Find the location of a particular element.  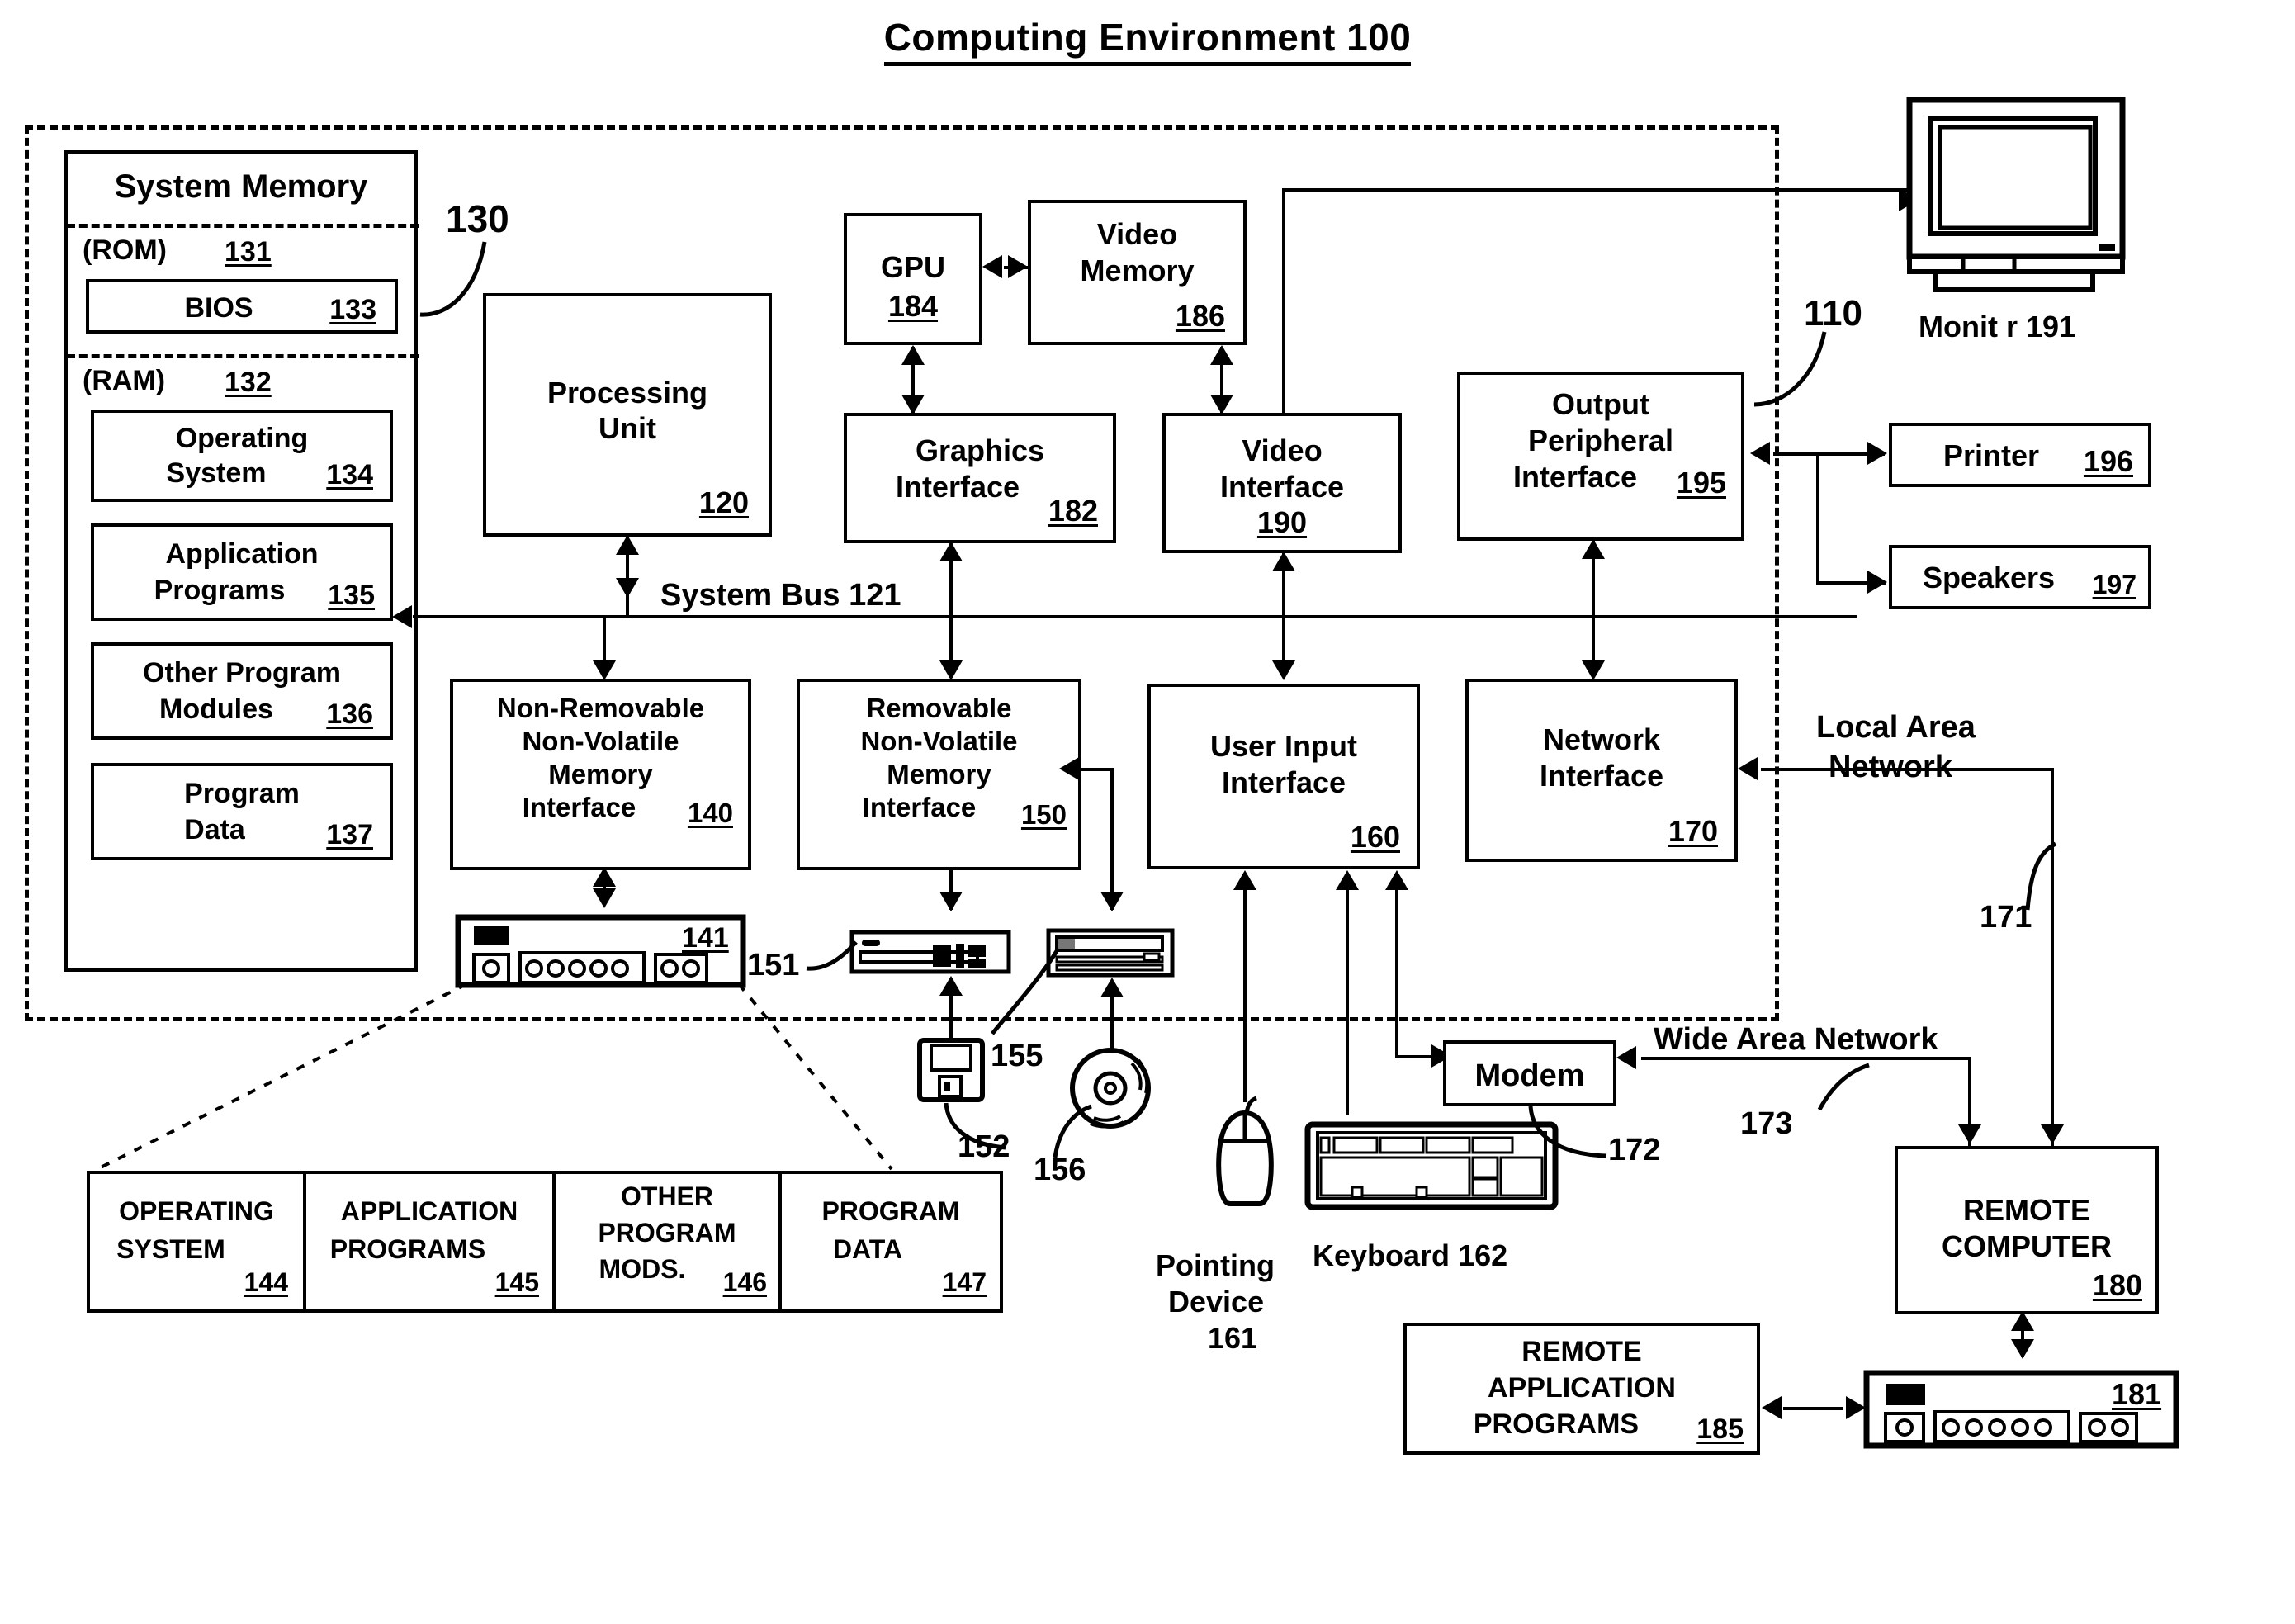

arrow-up-userinput-modem is located at coordinates (1397, 880).